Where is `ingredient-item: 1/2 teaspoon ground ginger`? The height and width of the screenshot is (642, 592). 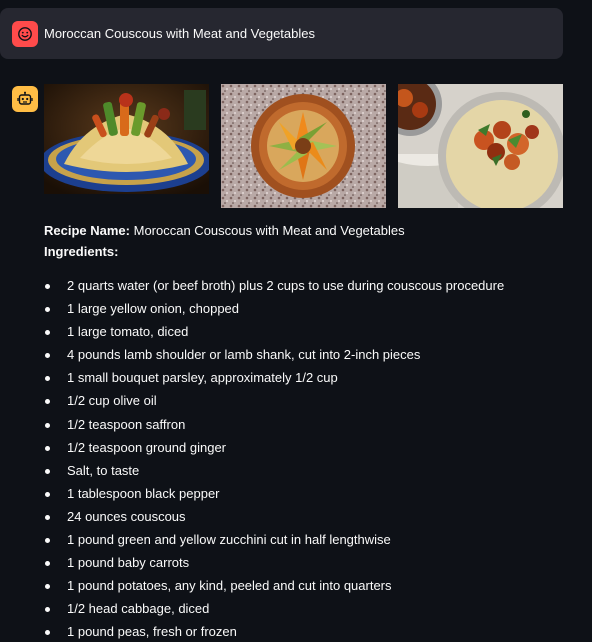 ingredient-item: 1/2 teaspoon ground ginger is located at coordinates (304, 450).